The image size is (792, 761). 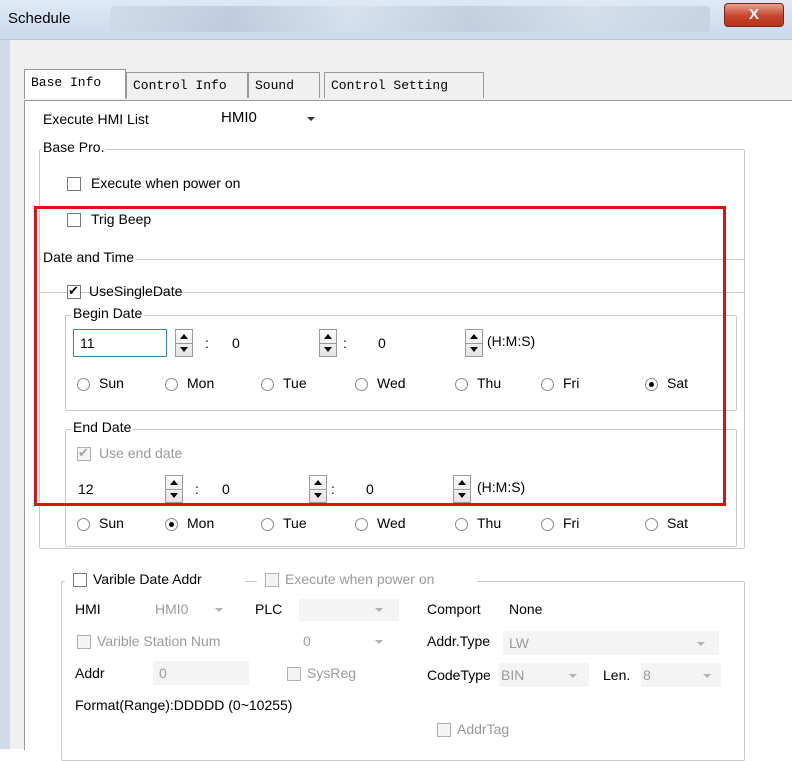 What do you see at coordinates (267, 524) in the screenshot?
I see `end-day-tue-radio` at bounding box center [267, 524].